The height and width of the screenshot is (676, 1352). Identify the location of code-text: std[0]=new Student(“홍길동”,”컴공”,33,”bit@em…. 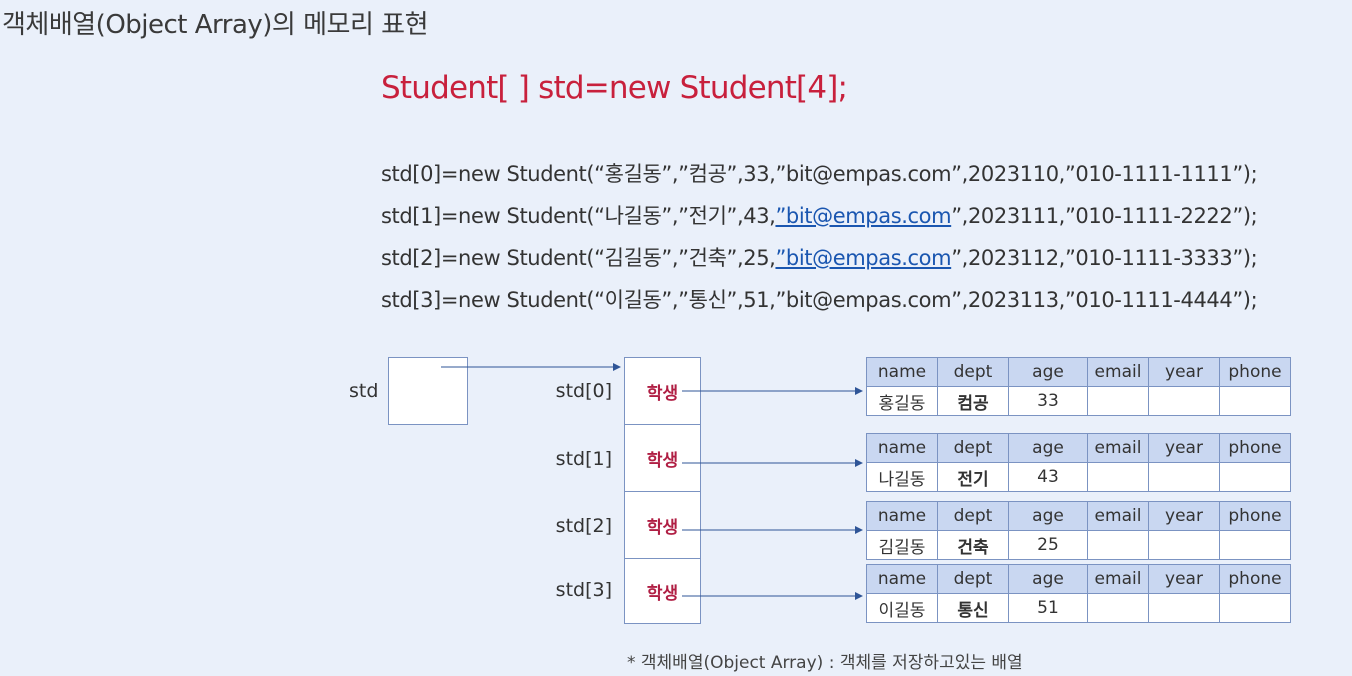
(819, 174).